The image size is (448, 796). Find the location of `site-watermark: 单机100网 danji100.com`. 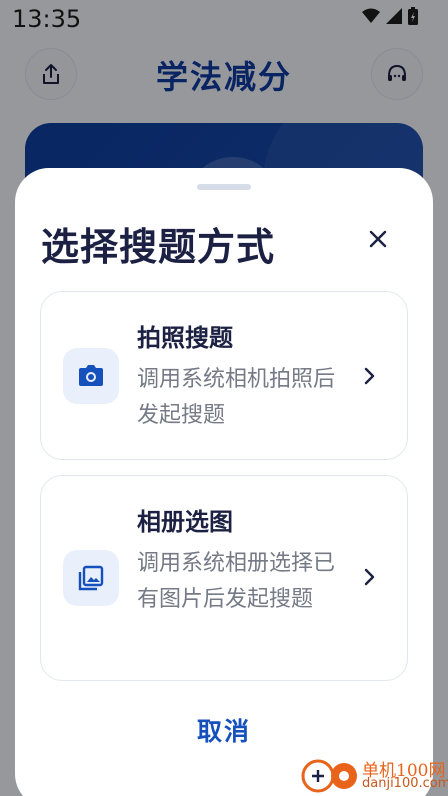

site-watermark: 单机100网 danji100.com is located at coordinates (372, 774).